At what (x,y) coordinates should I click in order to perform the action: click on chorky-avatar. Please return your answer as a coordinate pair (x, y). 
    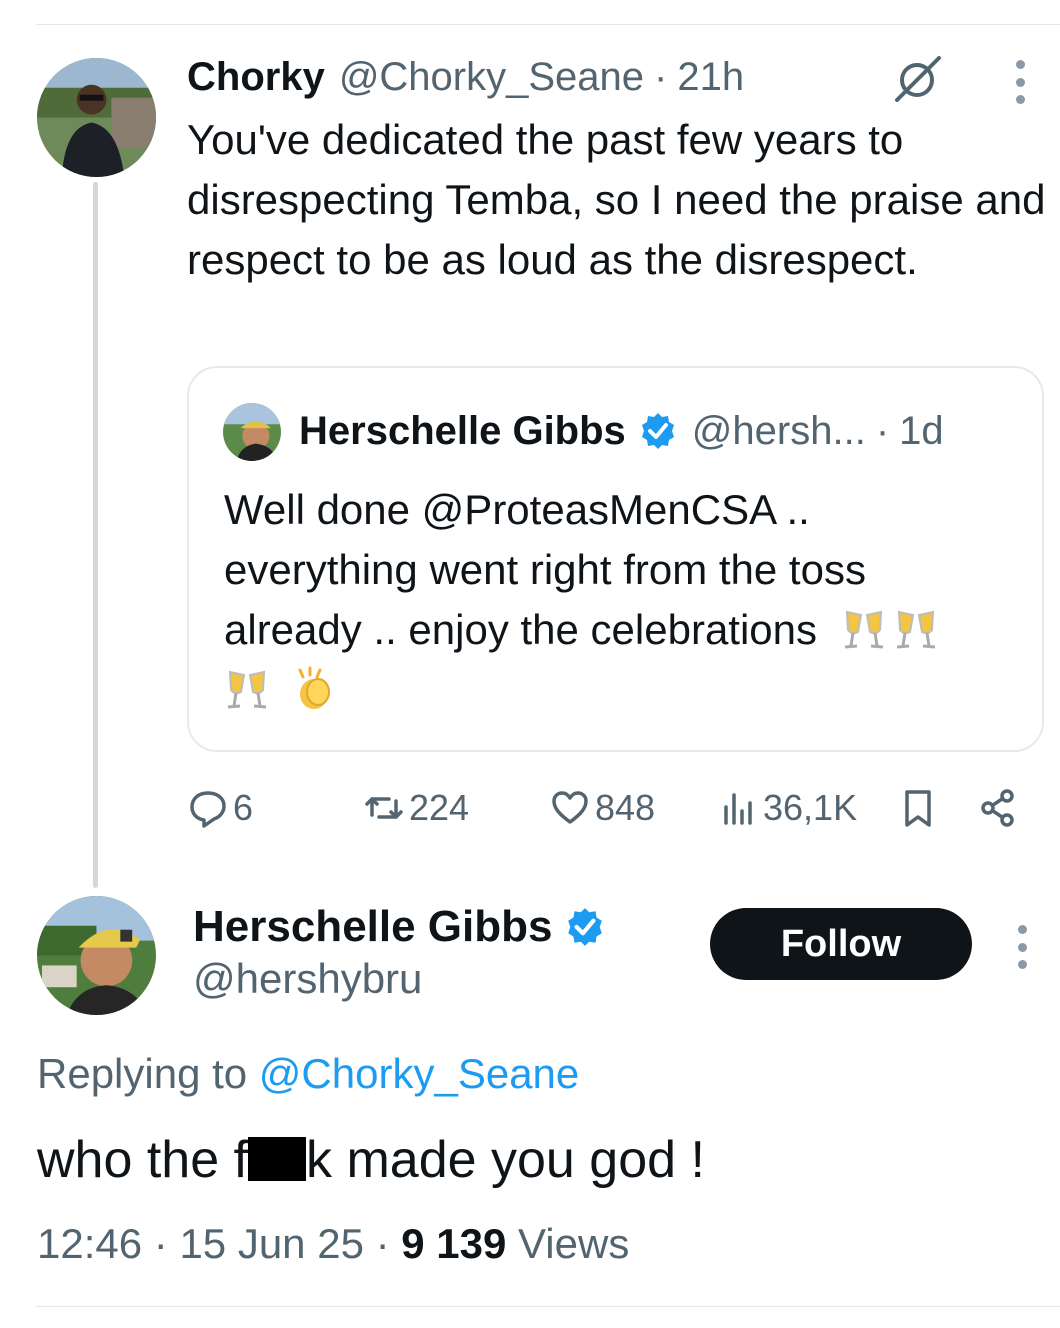
    Looking at the image, I should click on (96, 117).